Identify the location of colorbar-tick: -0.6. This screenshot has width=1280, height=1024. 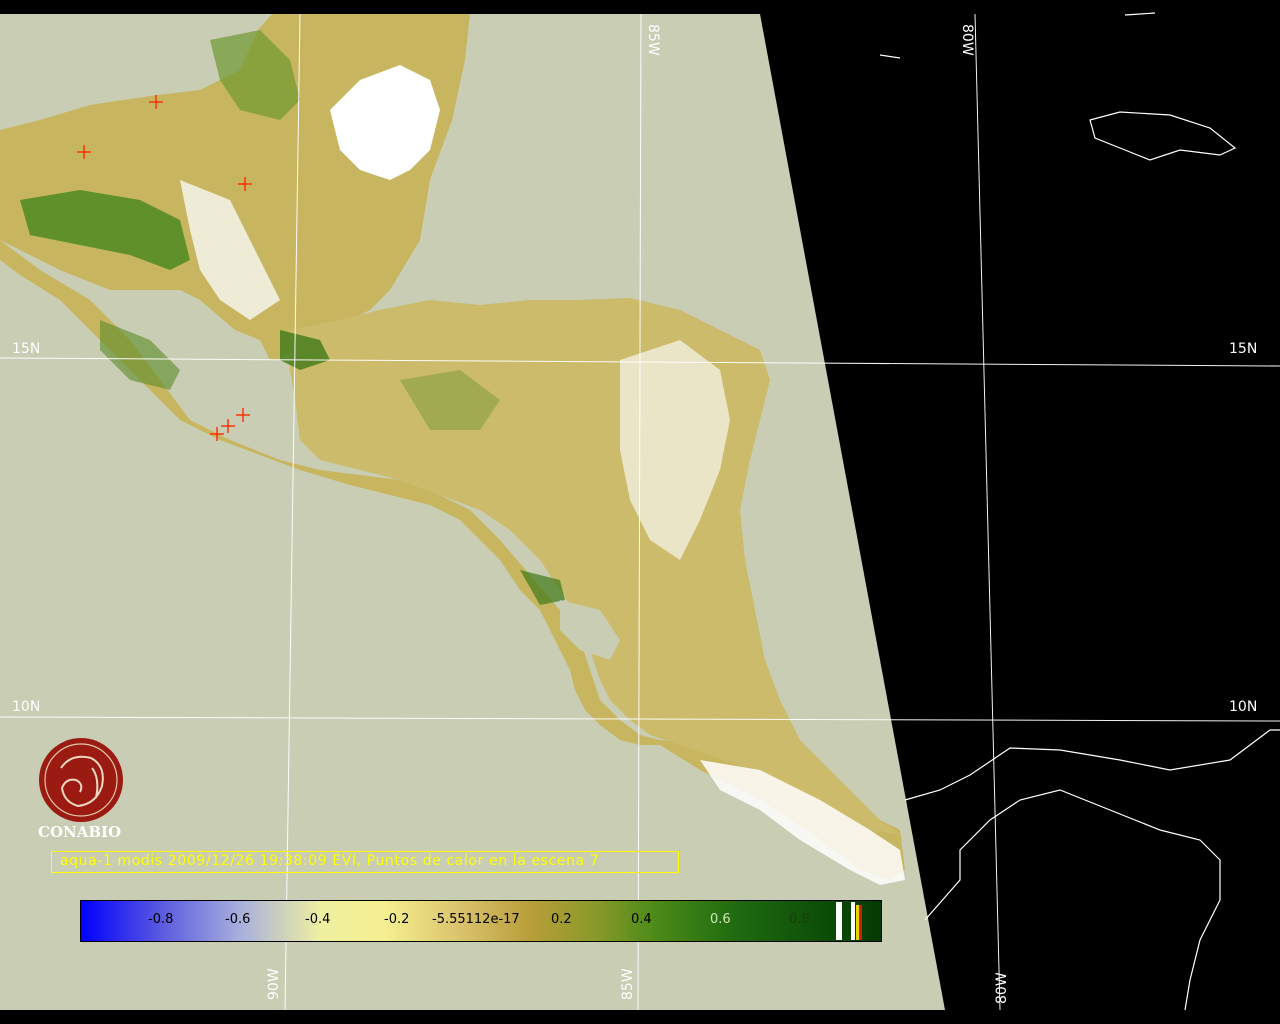
(238, 919).